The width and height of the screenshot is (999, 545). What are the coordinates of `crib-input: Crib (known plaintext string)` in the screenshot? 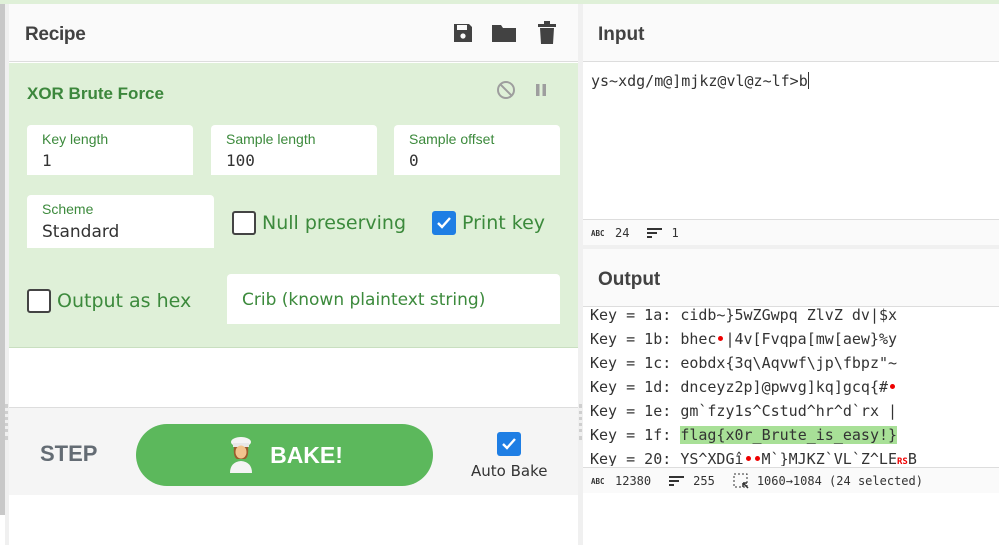 It's located at (393, 299).